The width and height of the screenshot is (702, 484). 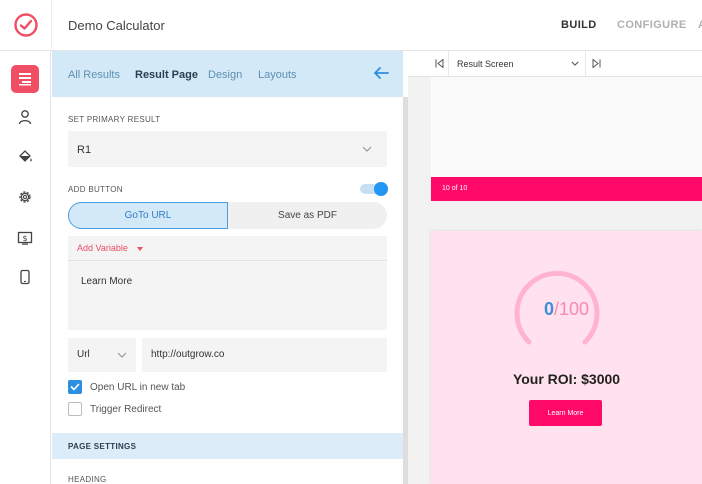 I want to click on heading-label: HEADING, so click(x=87, y=479).